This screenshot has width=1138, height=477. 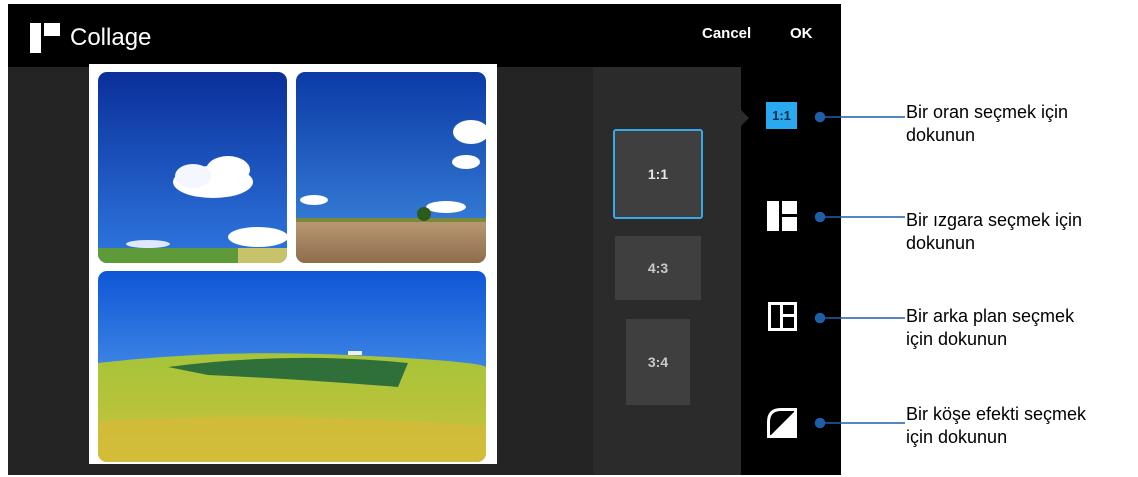 I want to click on callout-ratio: Bir oran seçmek için dokunun, so click(x=987, y=124).